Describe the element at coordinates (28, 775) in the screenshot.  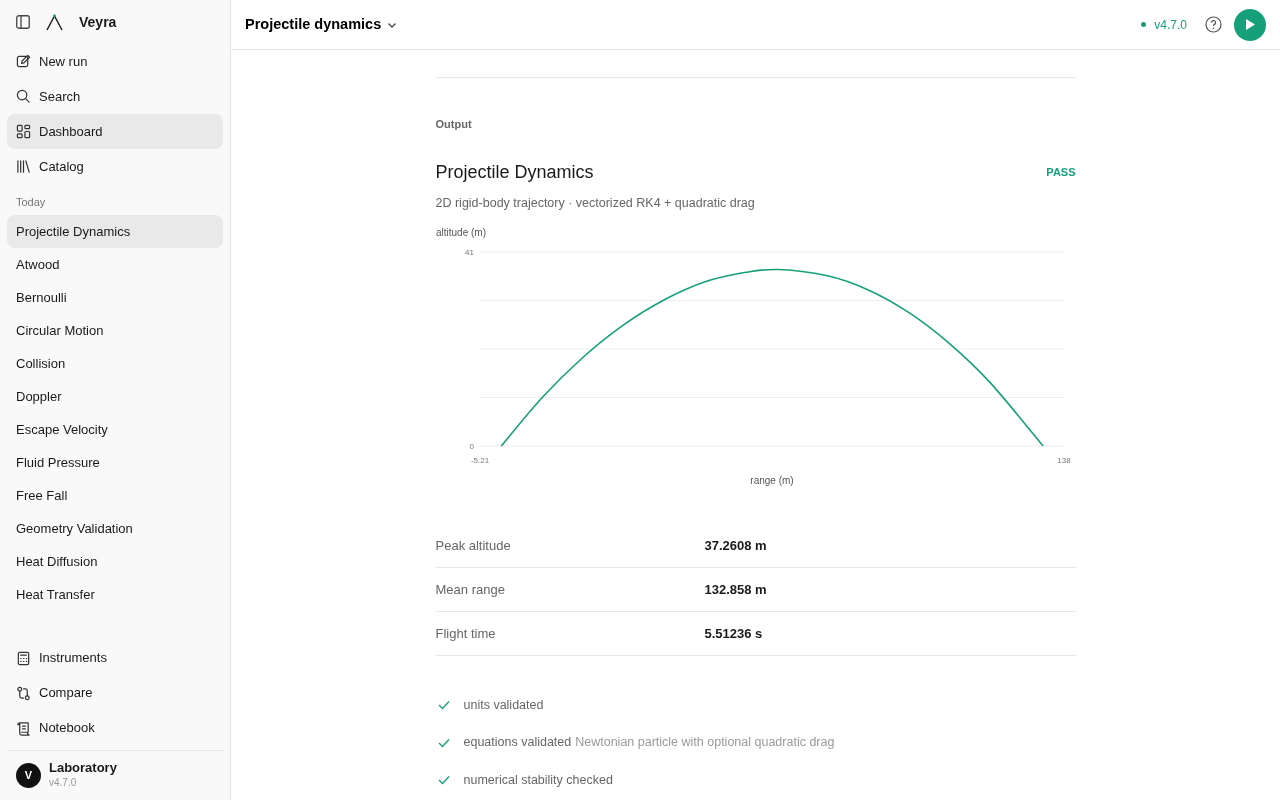
I see `avatar: V` at that location.